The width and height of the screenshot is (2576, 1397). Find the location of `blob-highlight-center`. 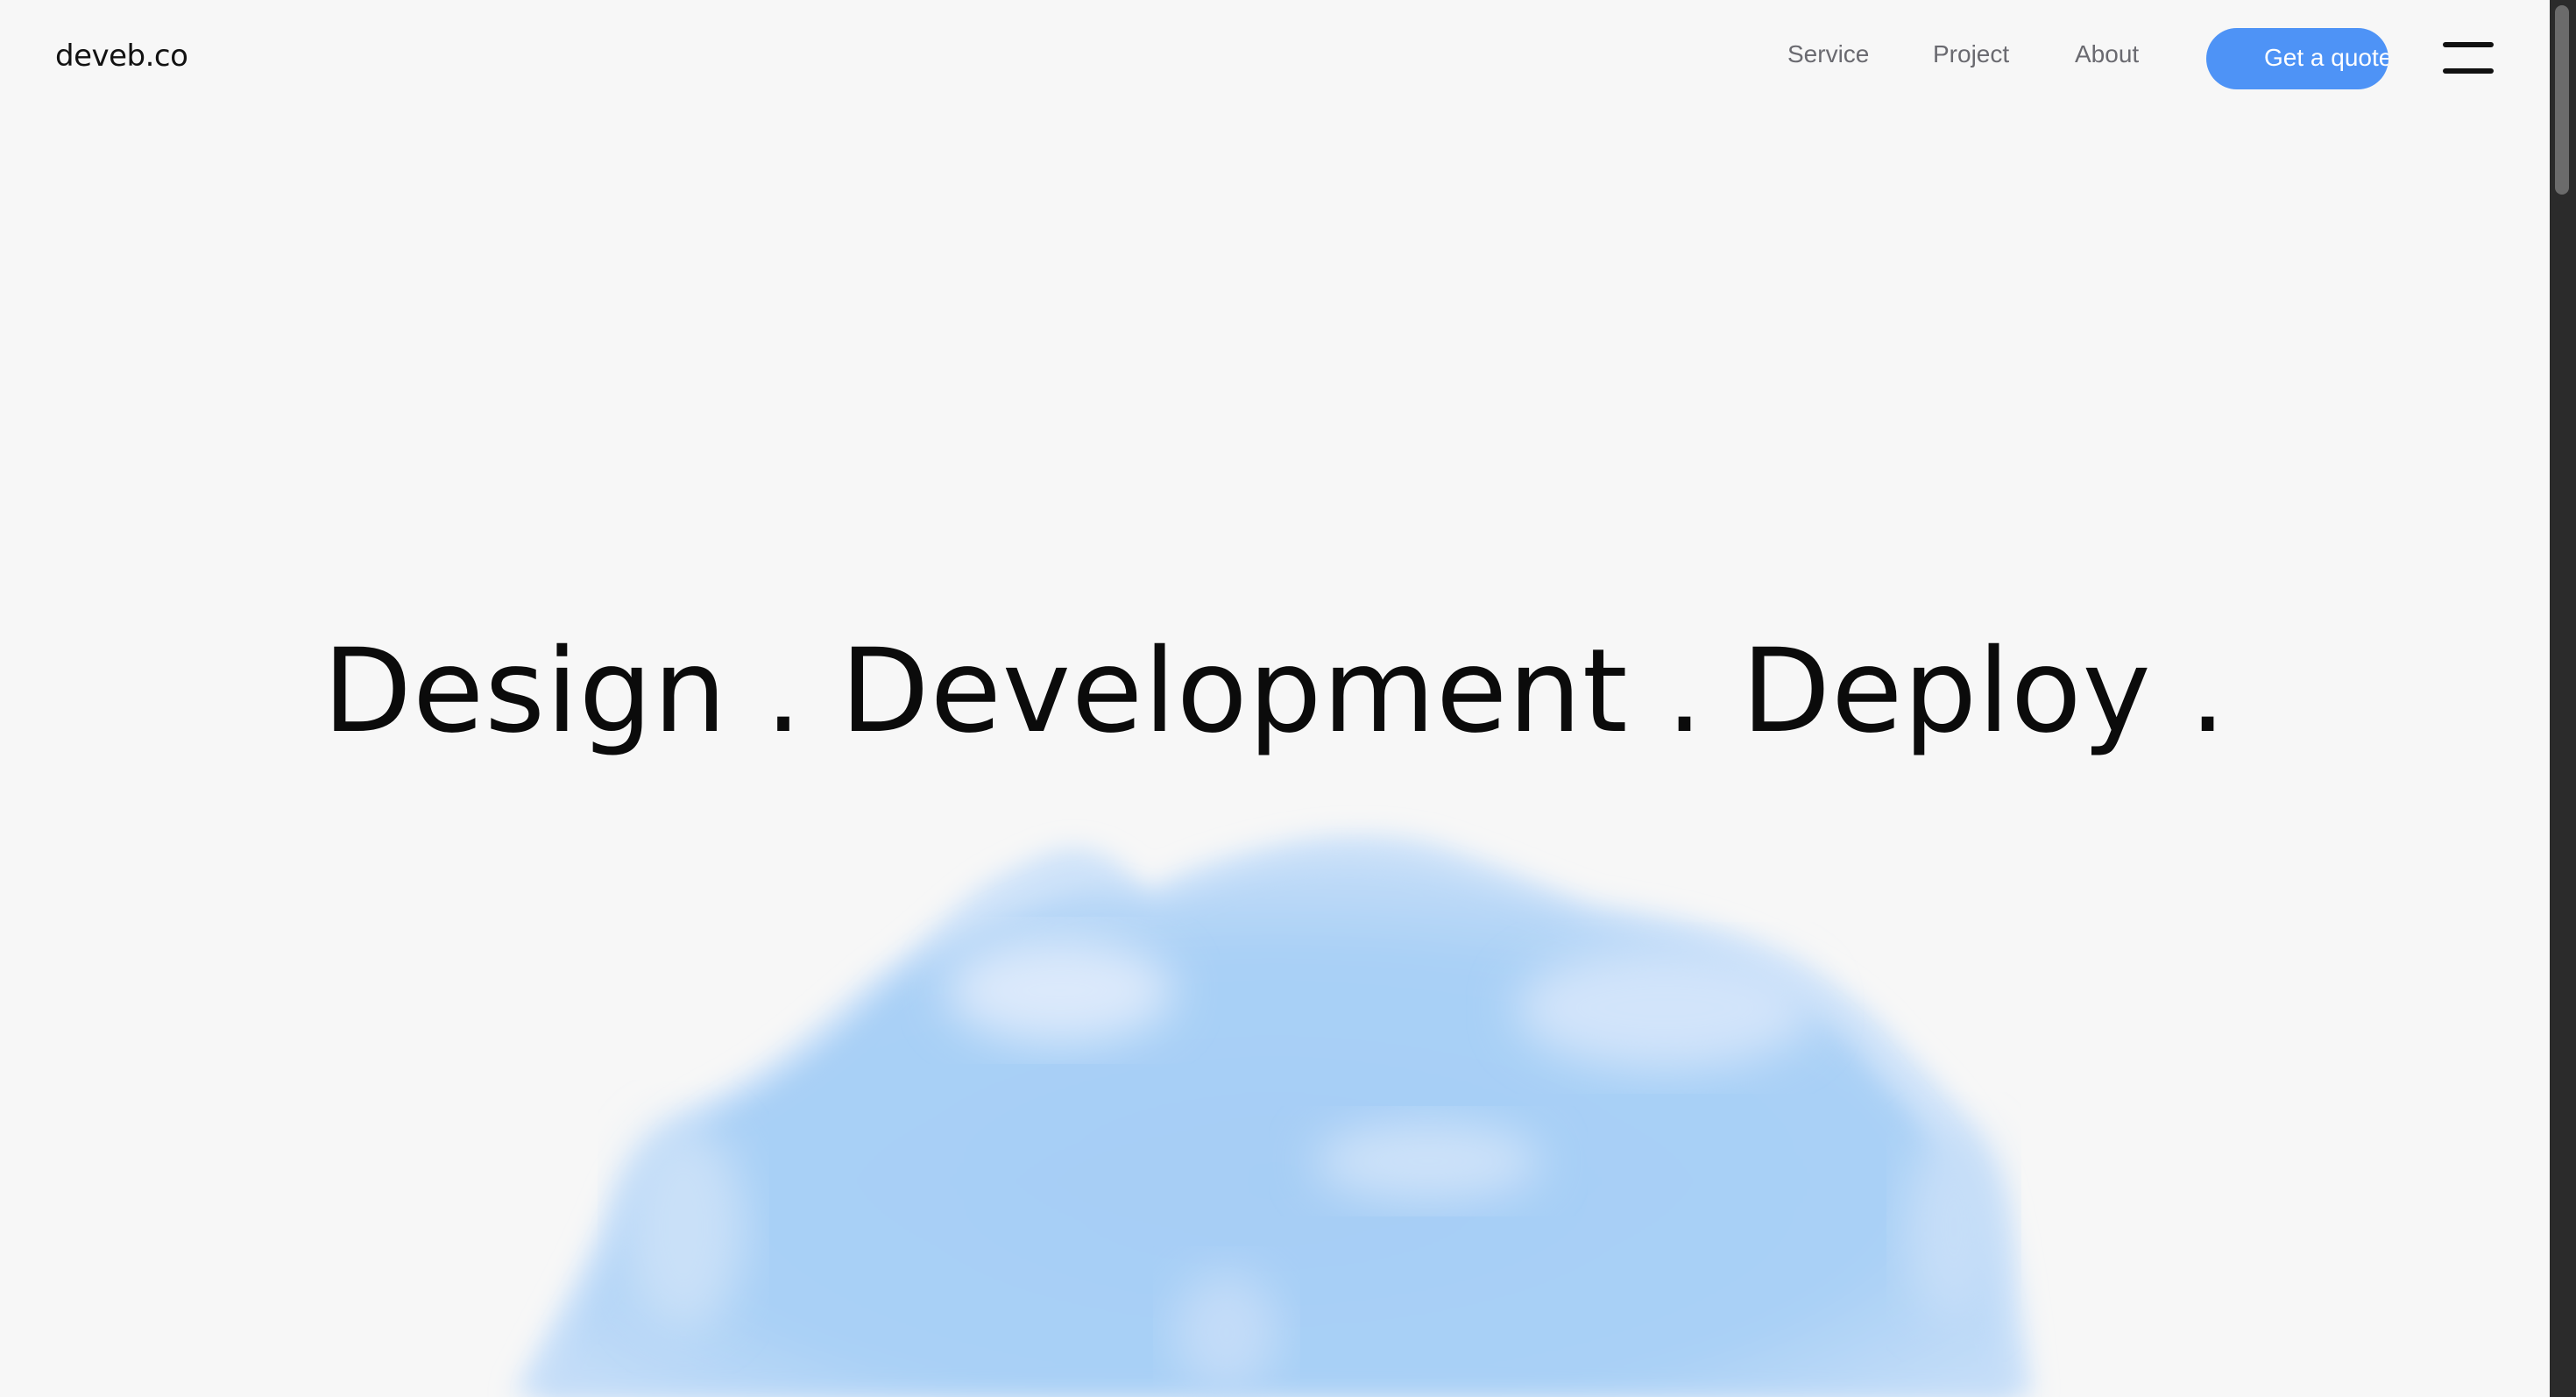

blob-highlight-center is located at coordinates (1428, 1161).